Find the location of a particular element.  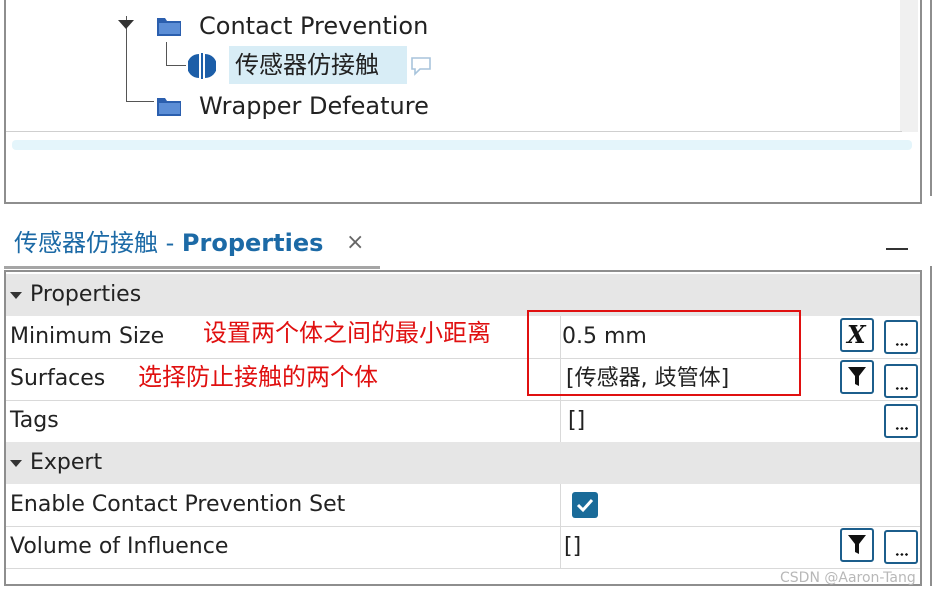

properties-panel-tab: 传感器仿接触 - Properties is located at coordinates (168, 243).